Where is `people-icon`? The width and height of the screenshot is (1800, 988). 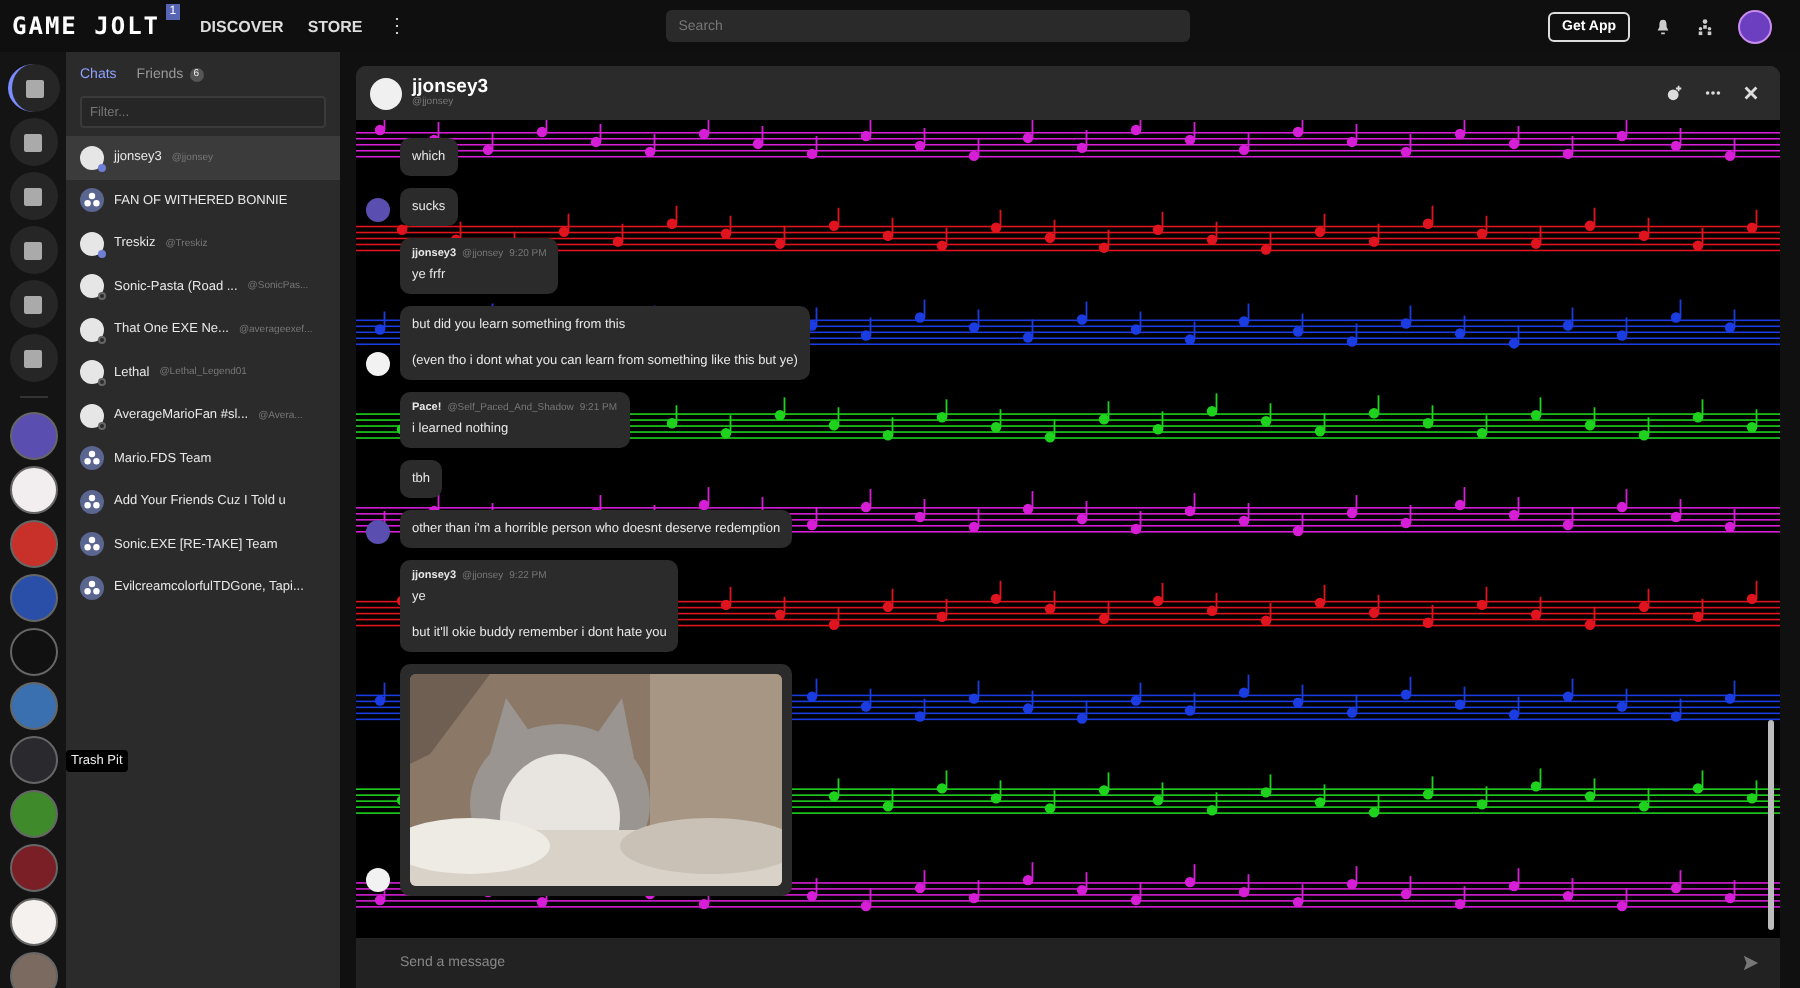
people-icon is located at coordinates (1705, 26).